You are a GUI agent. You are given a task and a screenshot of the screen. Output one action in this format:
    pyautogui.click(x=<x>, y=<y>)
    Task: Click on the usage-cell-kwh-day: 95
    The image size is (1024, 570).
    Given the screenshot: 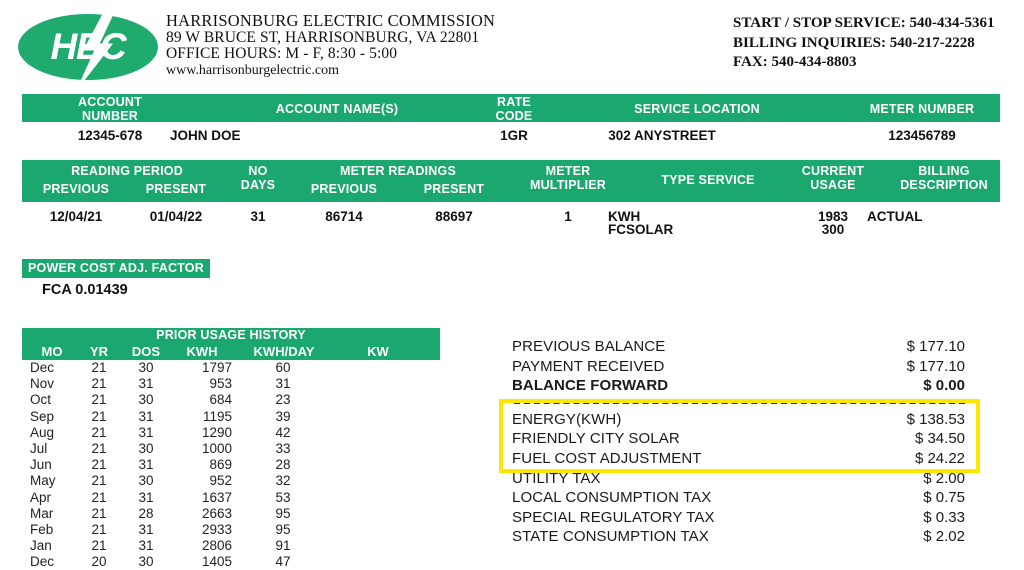 What is the action you would take?
    pyautogui.click(x=283, y=513)
    